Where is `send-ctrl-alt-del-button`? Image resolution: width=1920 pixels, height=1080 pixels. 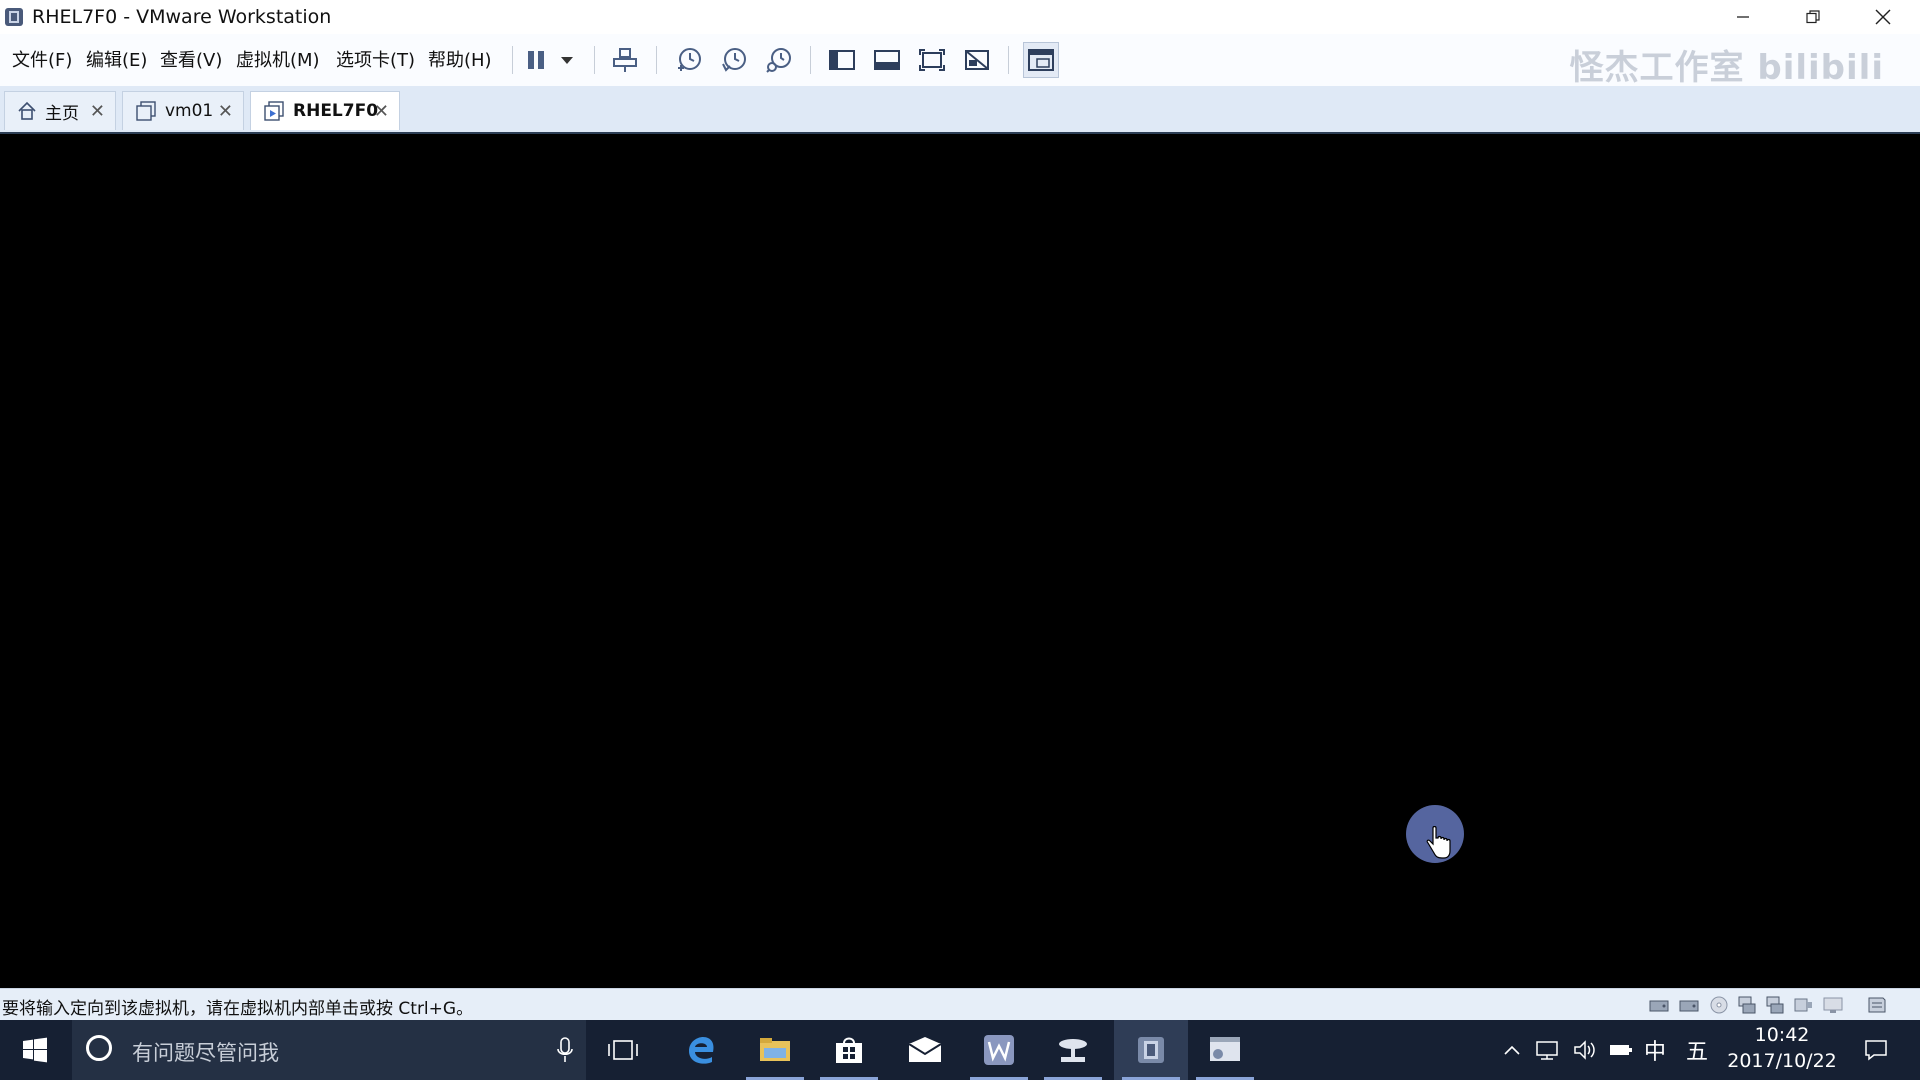
send-ctrl-alt-del-button is located at coordinates (625, 60).